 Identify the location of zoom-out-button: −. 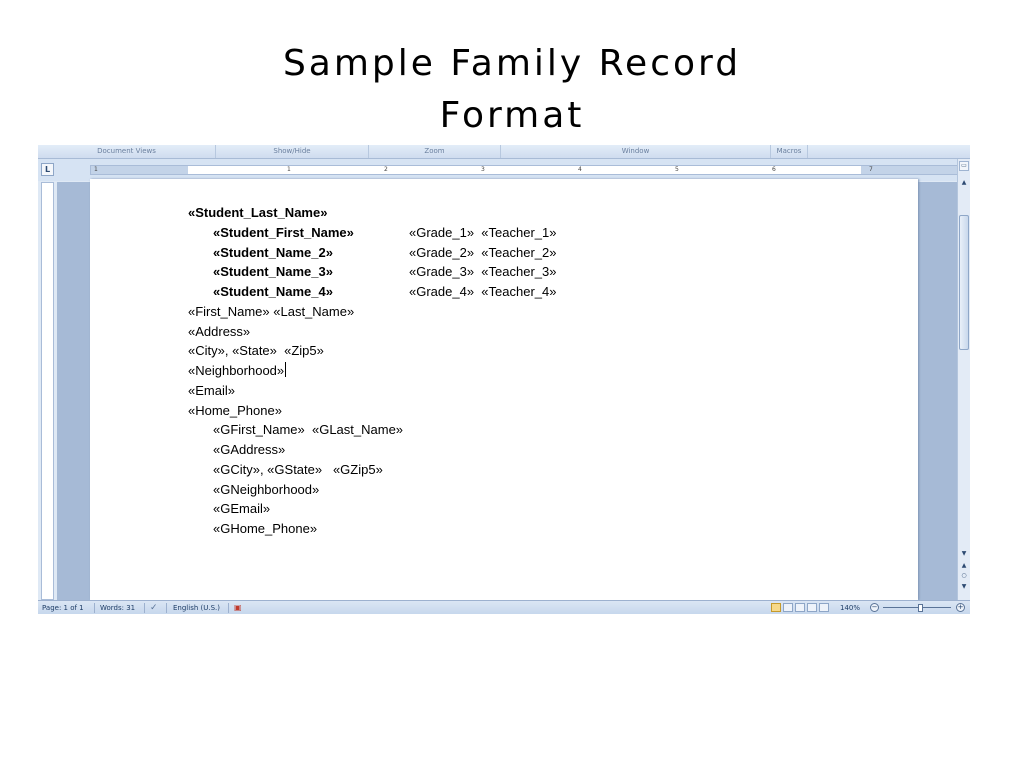
(874, 607).